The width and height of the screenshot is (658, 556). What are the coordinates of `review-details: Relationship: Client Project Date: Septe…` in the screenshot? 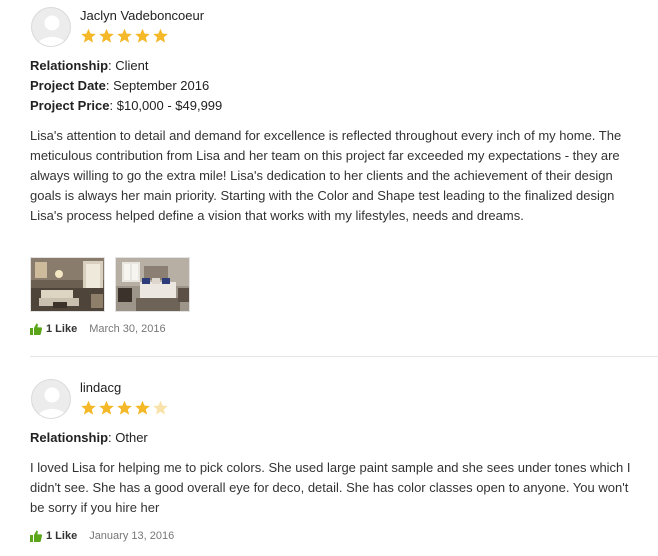 It's located at (126, 86).